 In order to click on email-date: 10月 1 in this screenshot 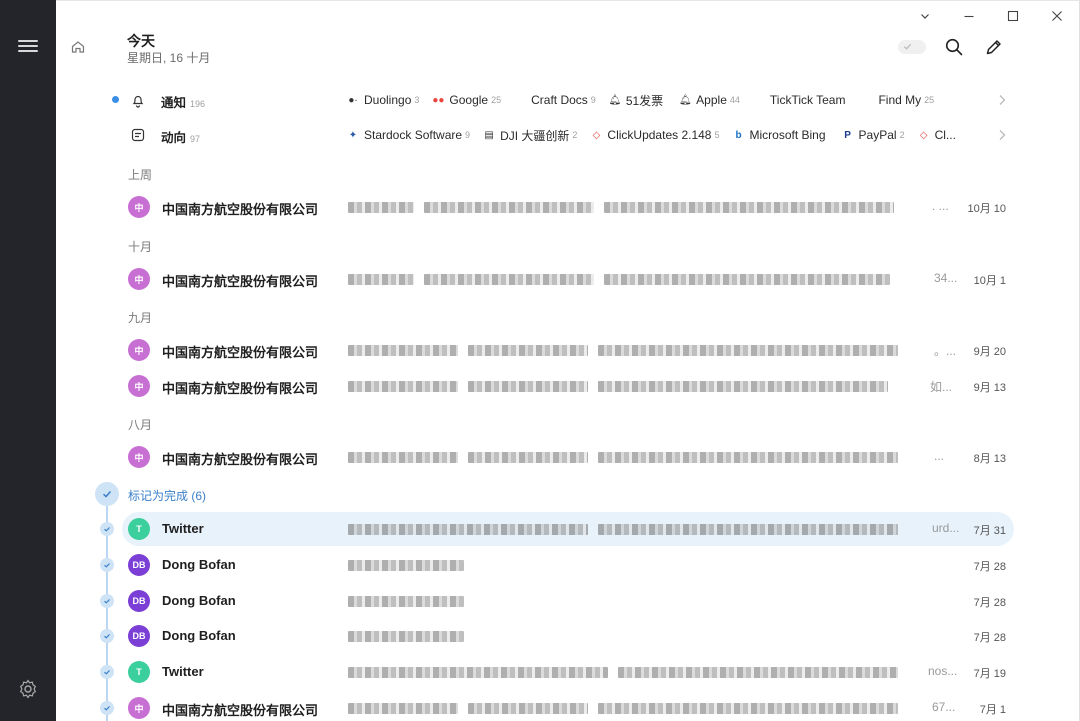, I will do `click(989, 281)`.